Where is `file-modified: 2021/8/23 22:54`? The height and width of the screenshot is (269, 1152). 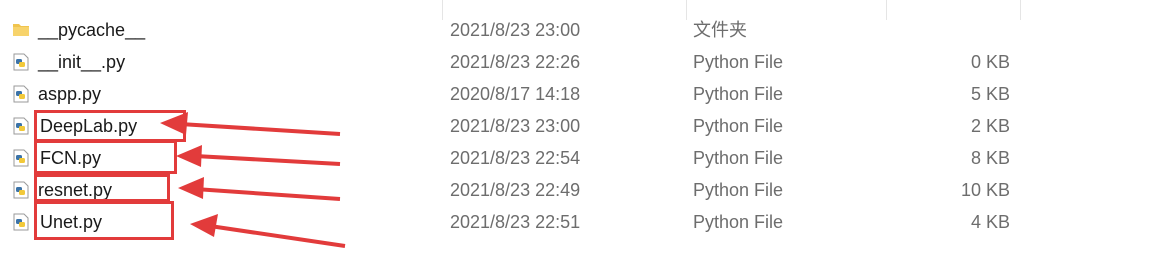 file-modified: 2021/8/23 22:54 is located at coordinates (515, 158).